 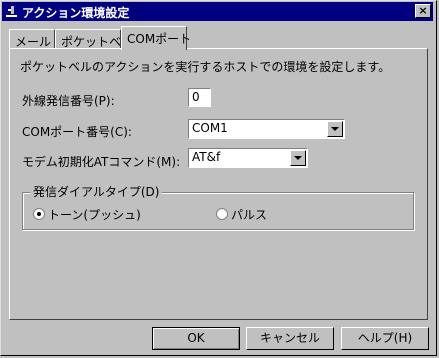 I want to click on cancel-button: キャンセル, so click(x=290, y=338).